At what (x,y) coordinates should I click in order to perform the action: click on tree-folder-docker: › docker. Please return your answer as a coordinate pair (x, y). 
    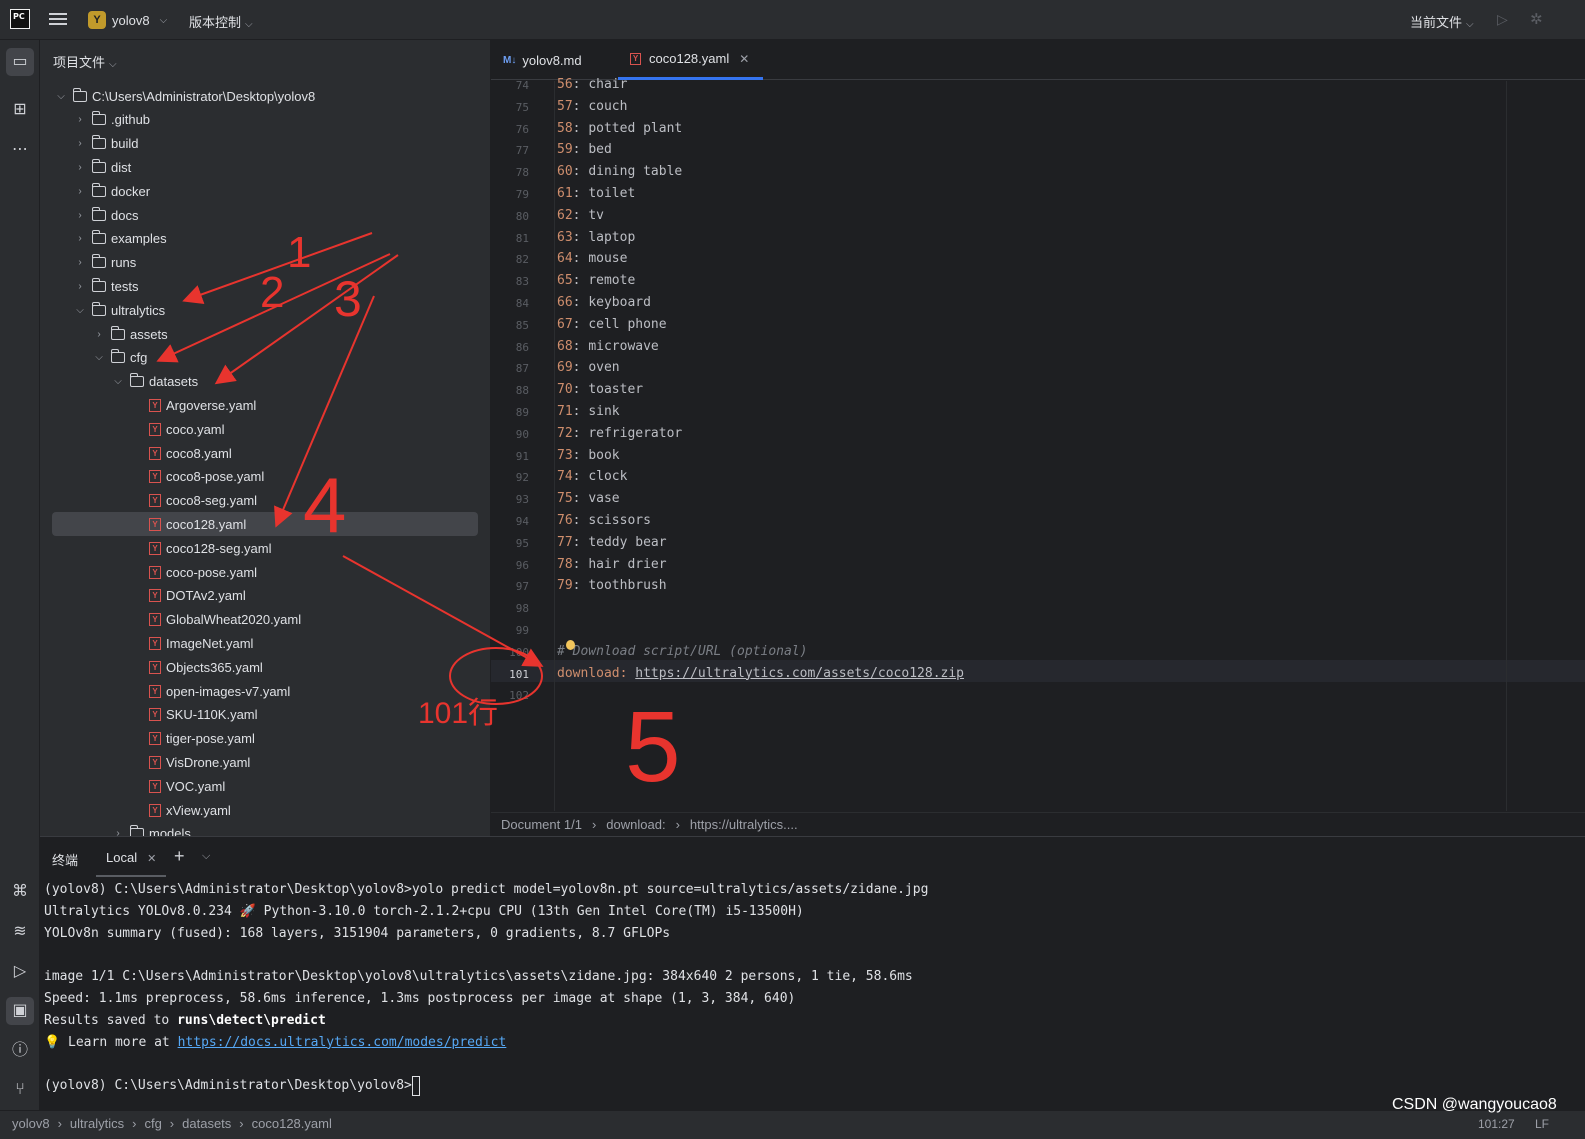
    Looking at the image, I should click on (111, 191).